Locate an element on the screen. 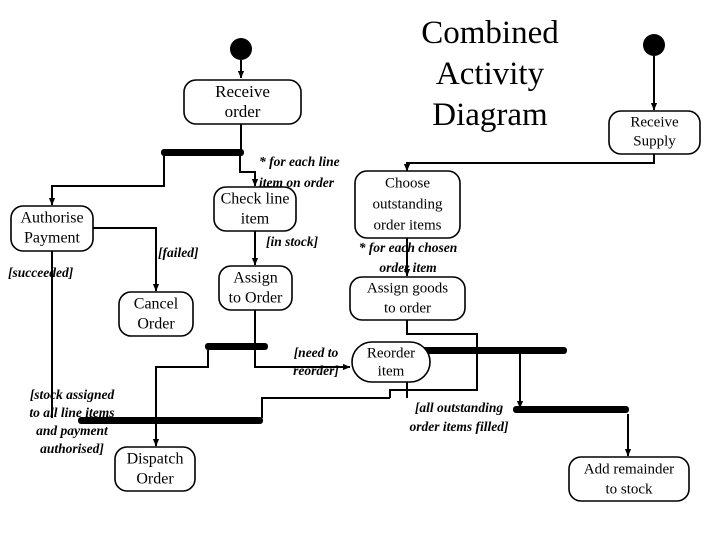  edge-fork-to-authorise-payment is located at coordinates (106, 181).